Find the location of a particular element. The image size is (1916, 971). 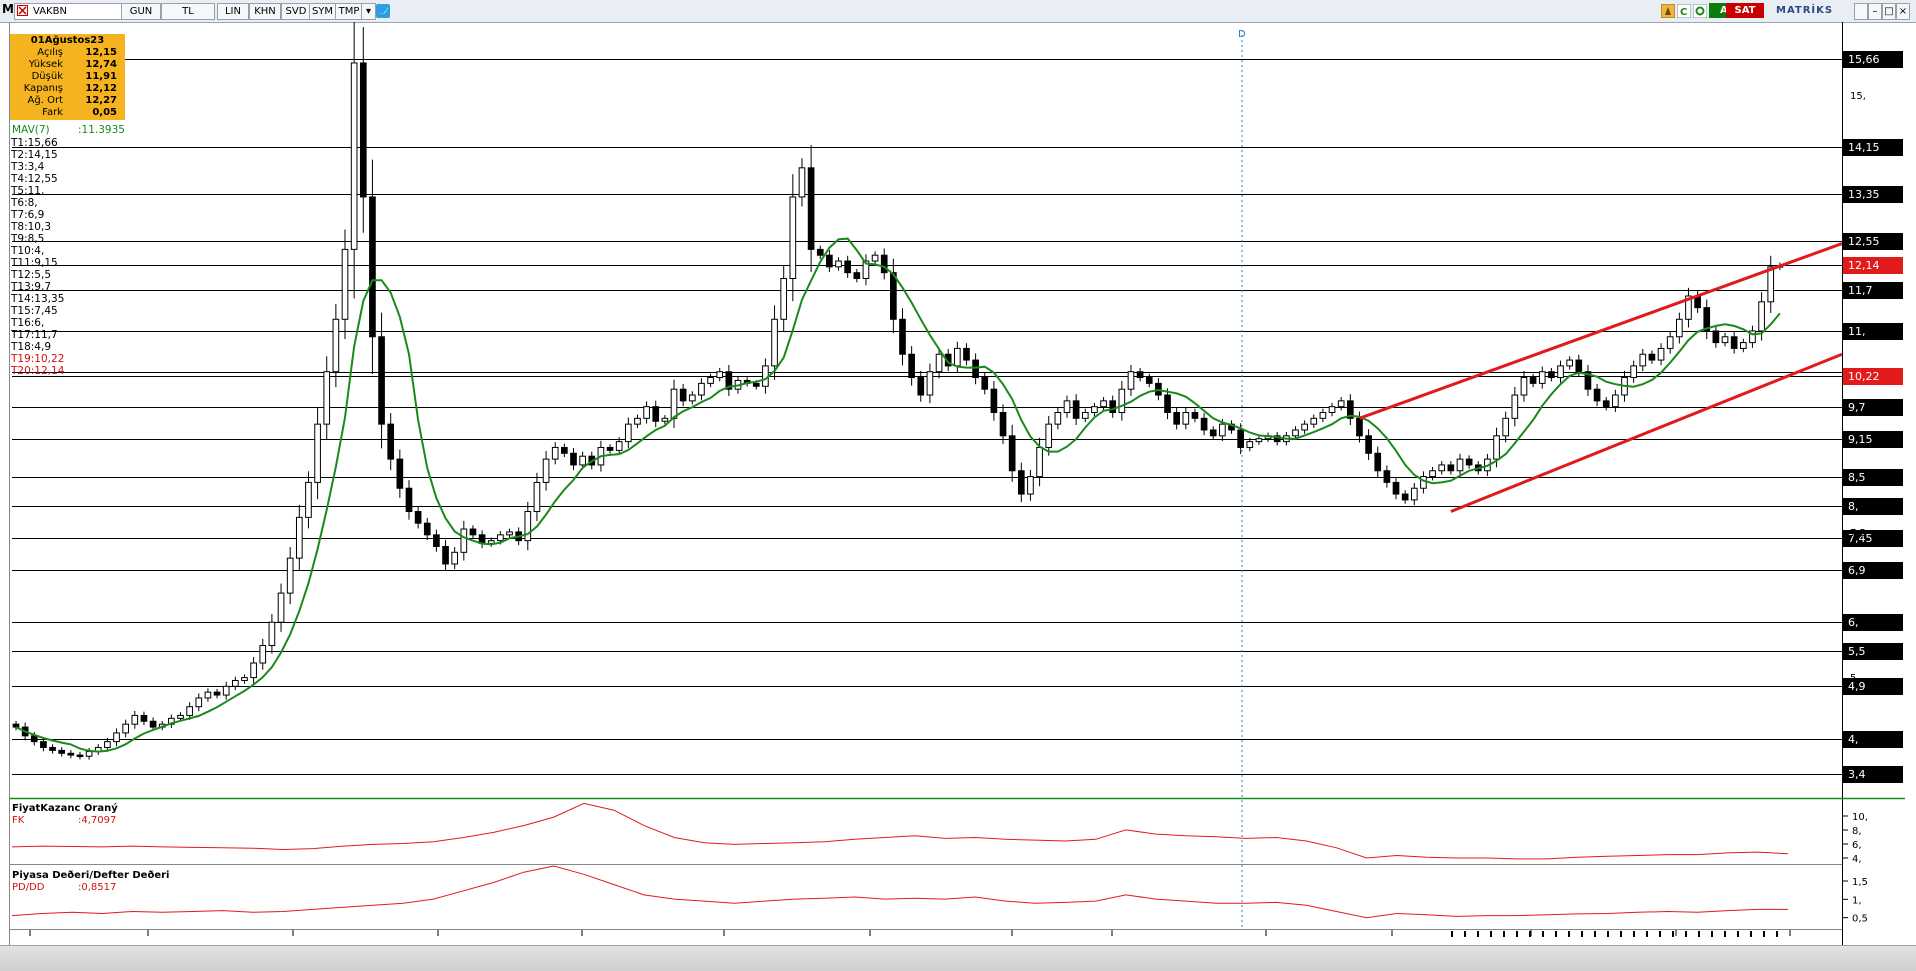

time-axis is located at coordinates (910, 933).